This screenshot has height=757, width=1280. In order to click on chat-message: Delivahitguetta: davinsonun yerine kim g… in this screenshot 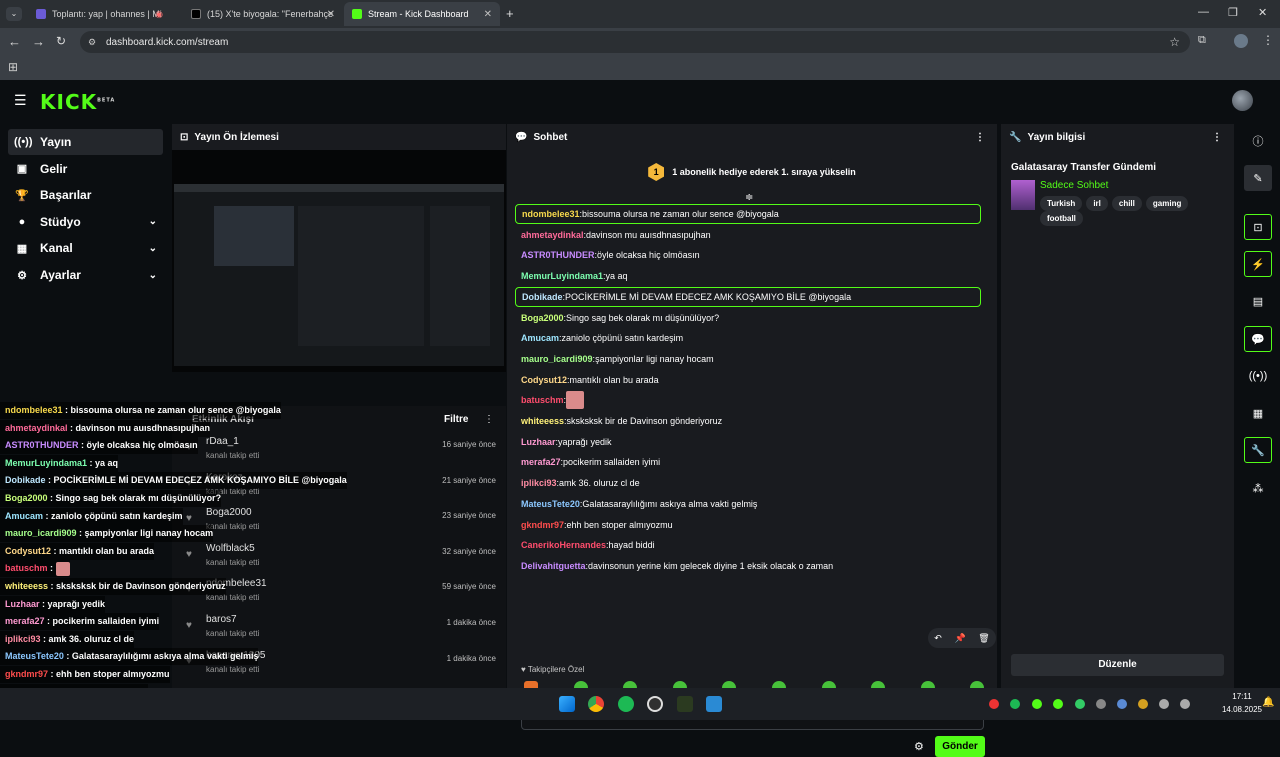, I will do `click(748, 566)`.